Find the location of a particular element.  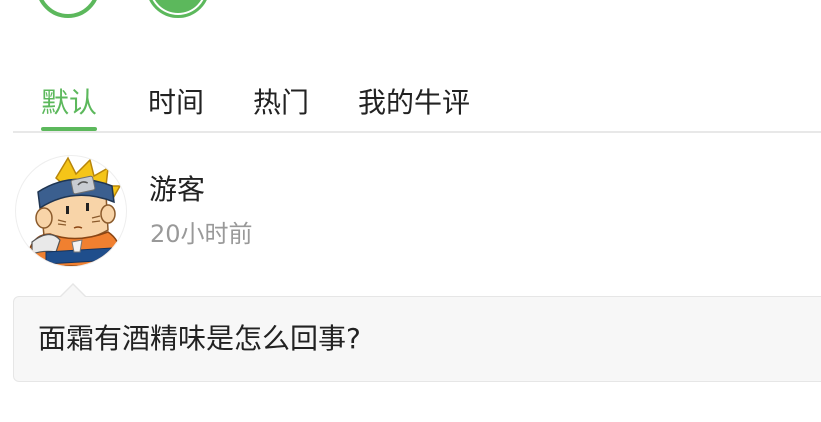

tab-default: 默认 is located at coordinates (69, 106).